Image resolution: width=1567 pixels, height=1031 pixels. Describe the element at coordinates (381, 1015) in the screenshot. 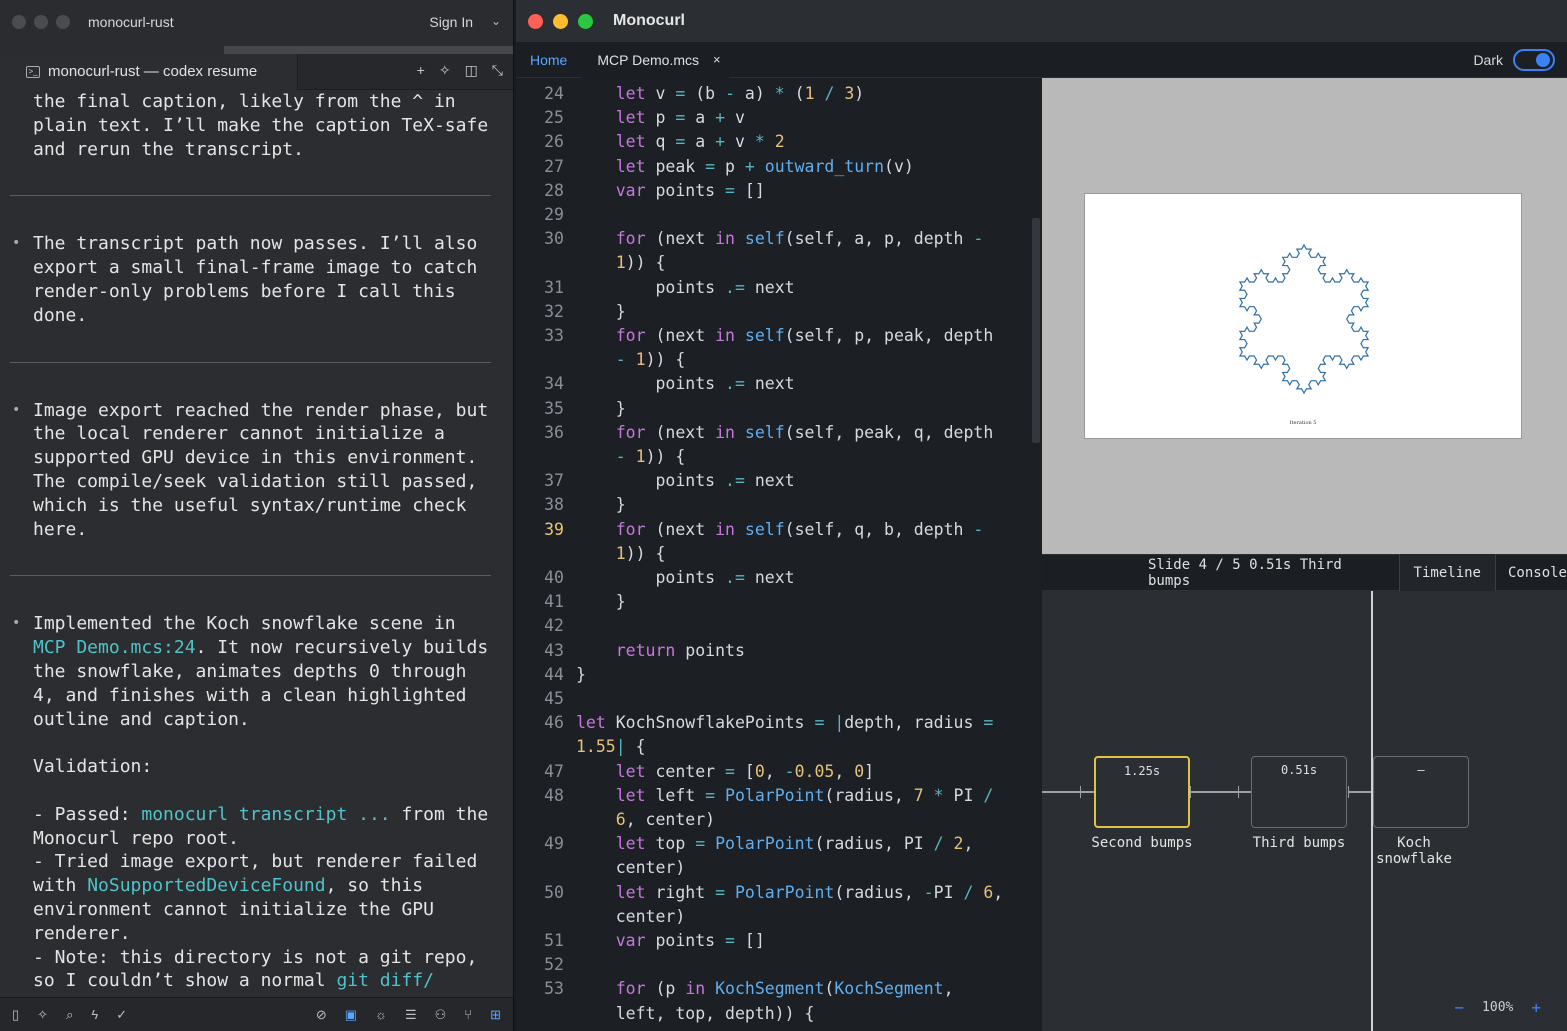

I see `bug-icon: ☼` at that location.